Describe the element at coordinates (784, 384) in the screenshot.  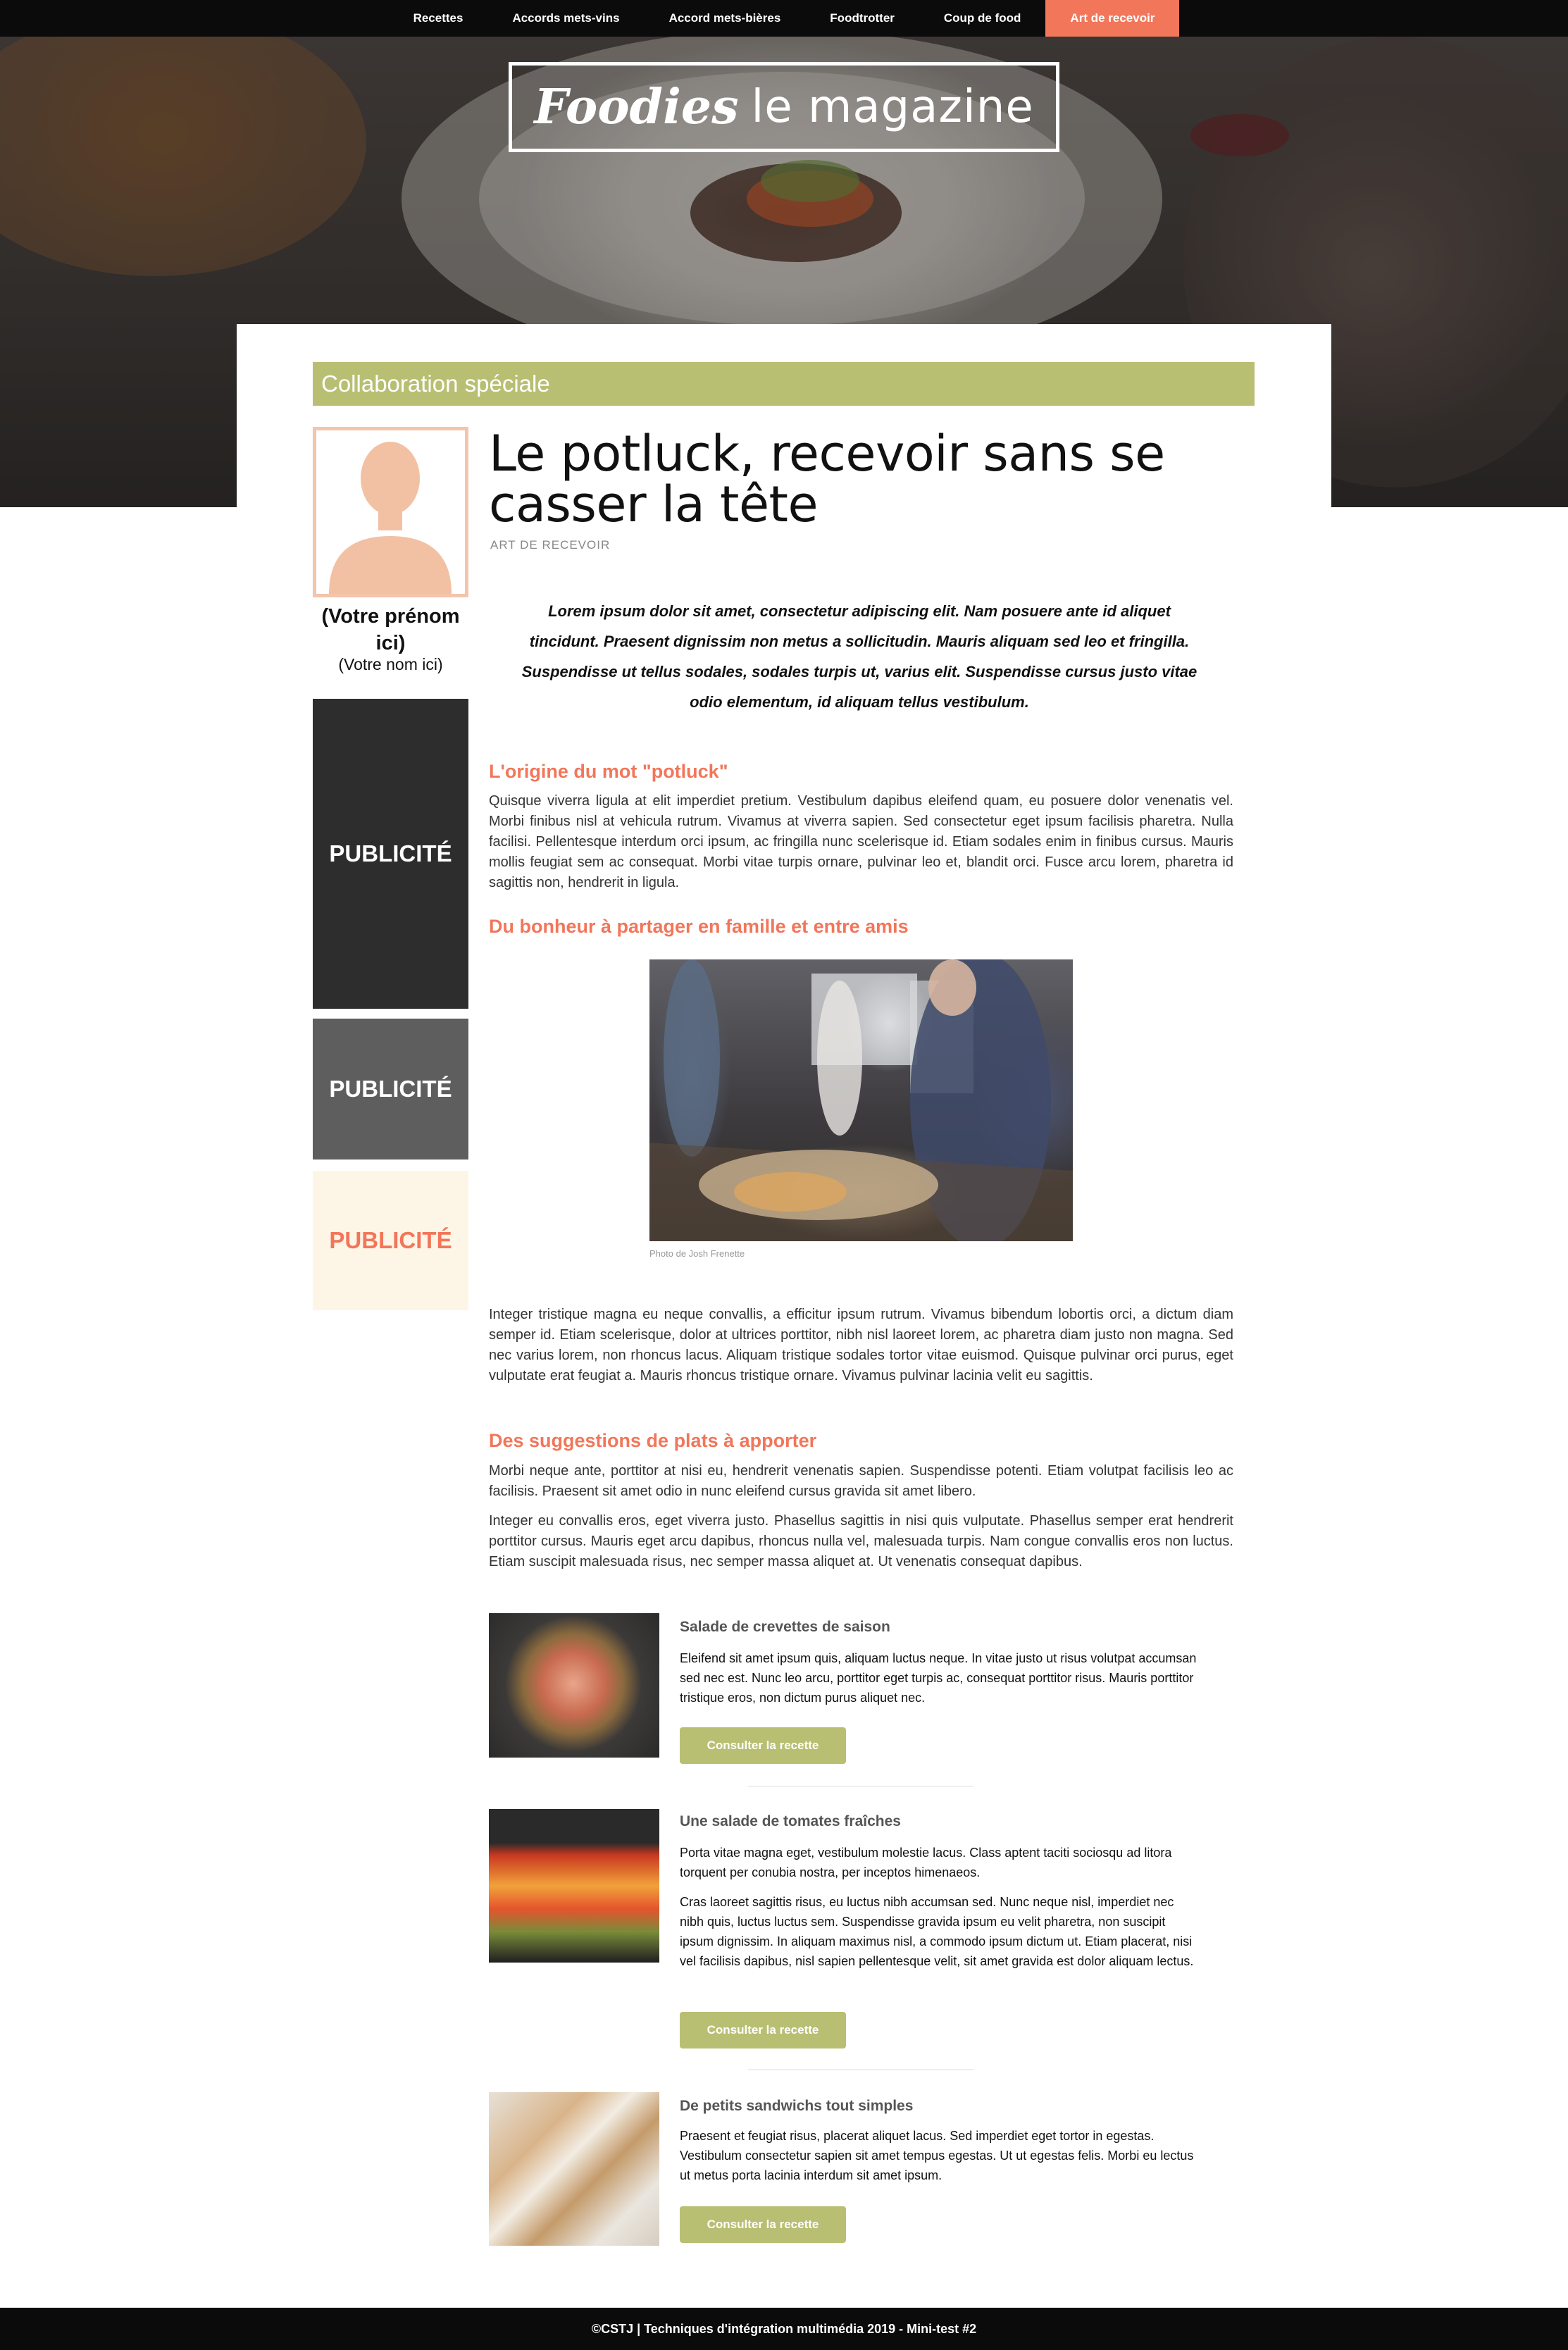
I see `collaboration-banner: Collaboration spéciale` at that location.